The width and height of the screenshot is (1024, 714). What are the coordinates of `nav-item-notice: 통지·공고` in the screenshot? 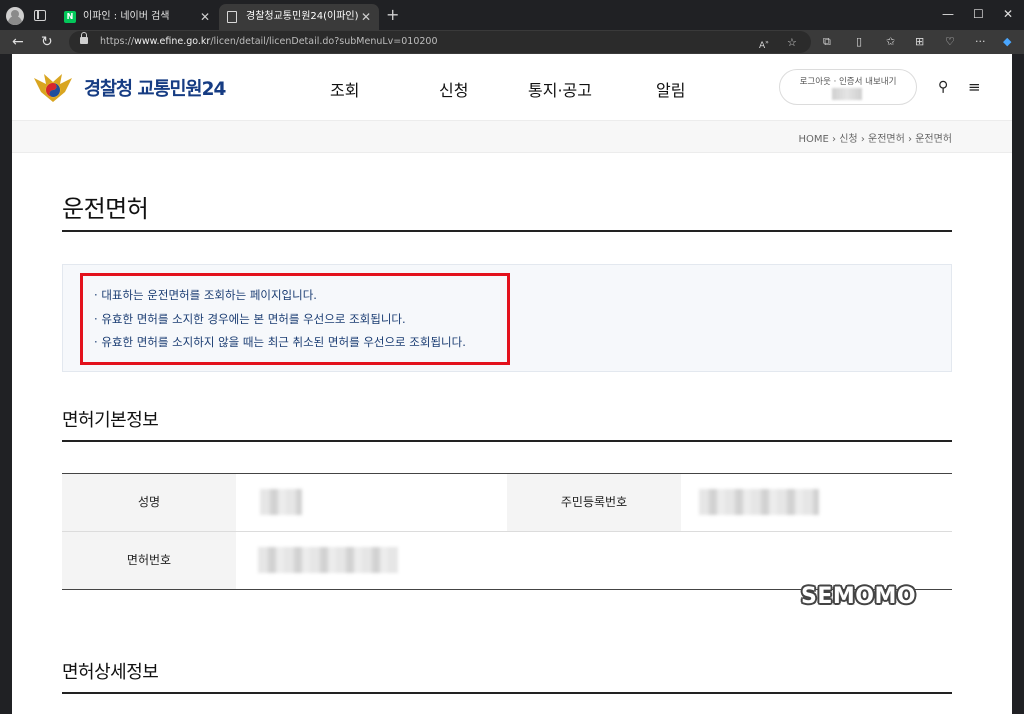 It's located at (560, 89).